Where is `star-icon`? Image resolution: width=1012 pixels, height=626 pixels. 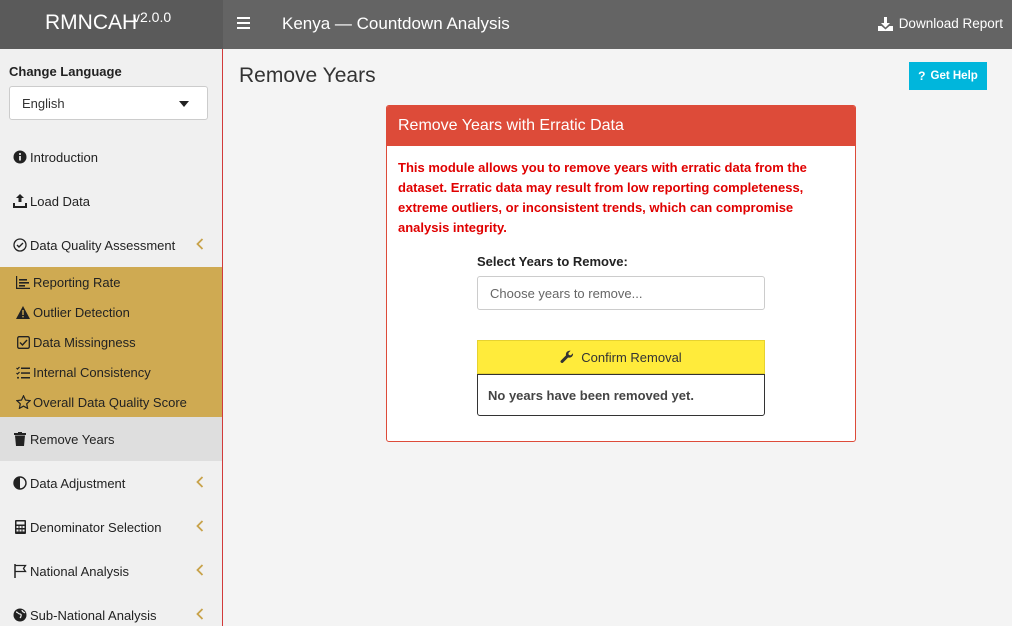 star-icon is located at coordinates (23, 402).